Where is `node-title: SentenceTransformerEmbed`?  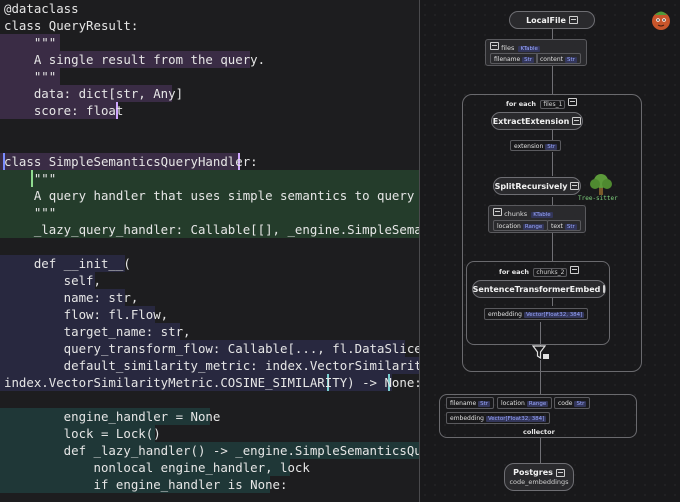
node-title: SentenceTransformerEmbed is located at coordinates (536, 289).